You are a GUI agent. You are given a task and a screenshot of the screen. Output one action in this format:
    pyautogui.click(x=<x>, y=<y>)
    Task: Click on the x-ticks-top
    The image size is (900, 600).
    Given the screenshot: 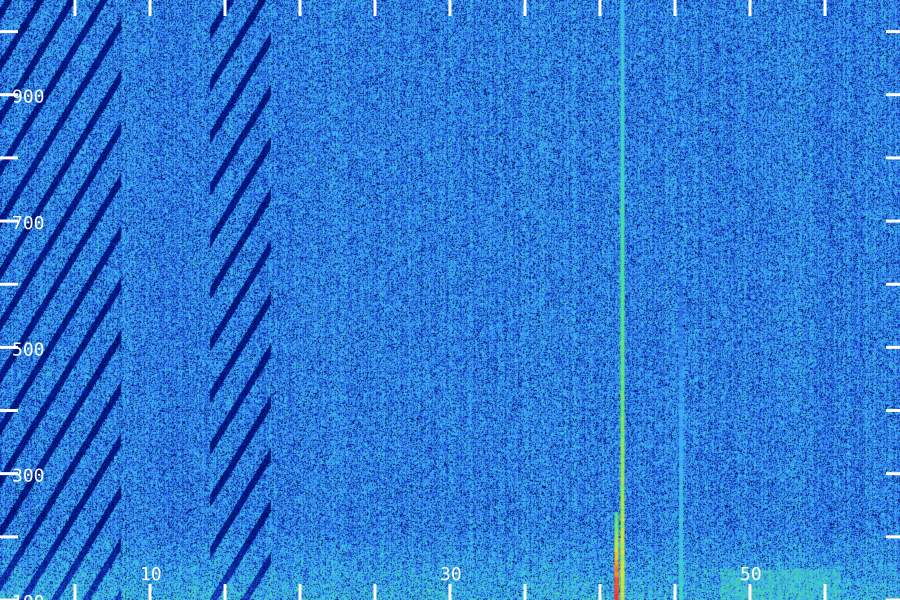 What is the action you would take?
    pyautogui.click(x=450, y=8)
    